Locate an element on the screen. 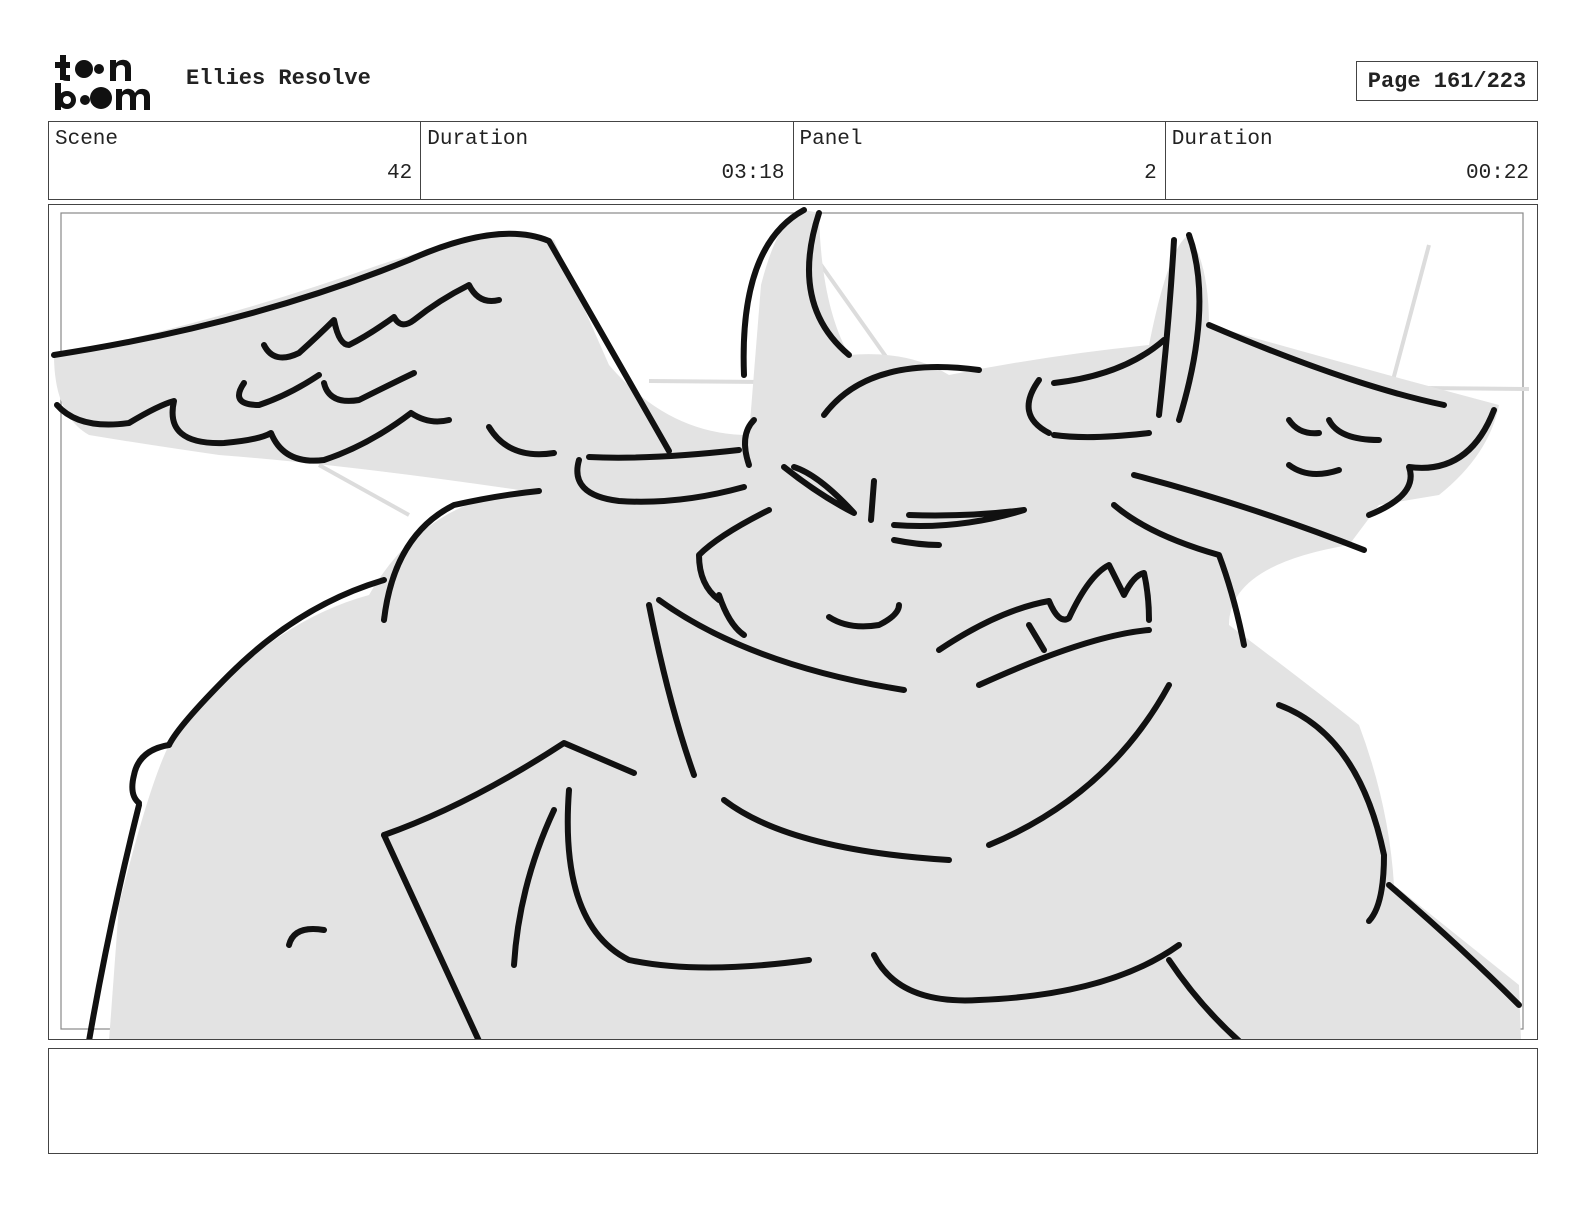 The image size is (1584, 1224). scene-duration-value: 03:18 is located at coordinates (753, 173).